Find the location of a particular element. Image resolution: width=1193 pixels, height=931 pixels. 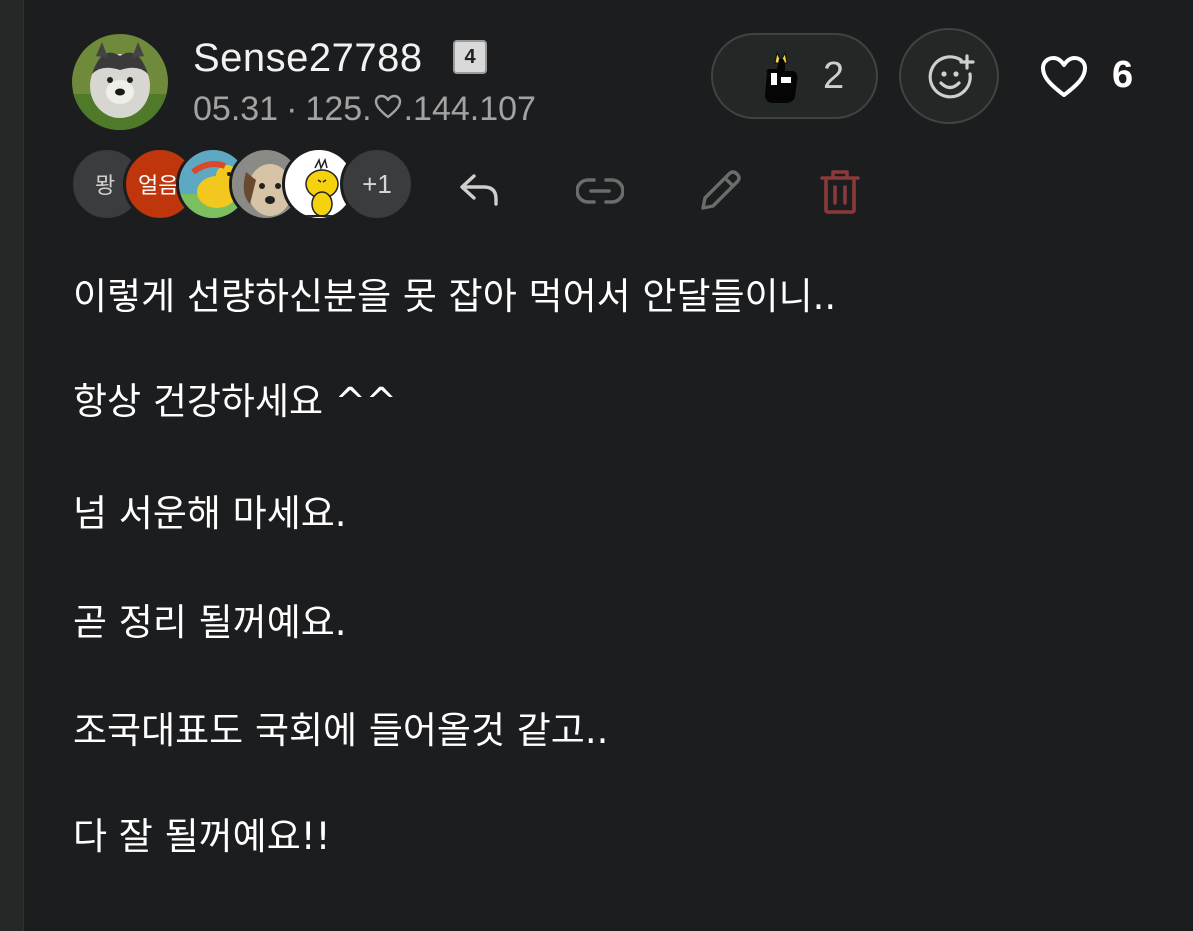

more-reactors-label: +1 is located at coordinates (377, 183).